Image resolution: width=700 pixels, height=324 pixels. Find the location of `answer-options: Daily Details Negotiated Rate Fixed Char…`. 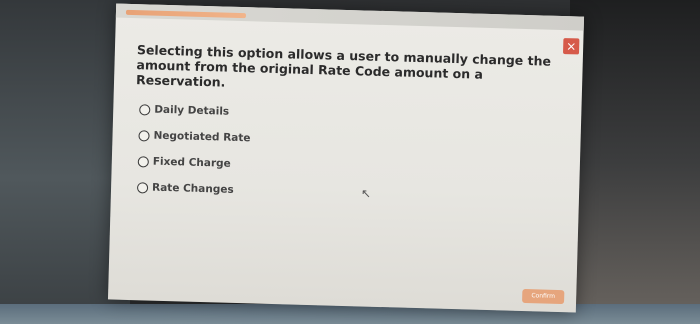

answer-options: Daily Details Negotiated Rate Fixed Char… is located at coordinates (194, 149).